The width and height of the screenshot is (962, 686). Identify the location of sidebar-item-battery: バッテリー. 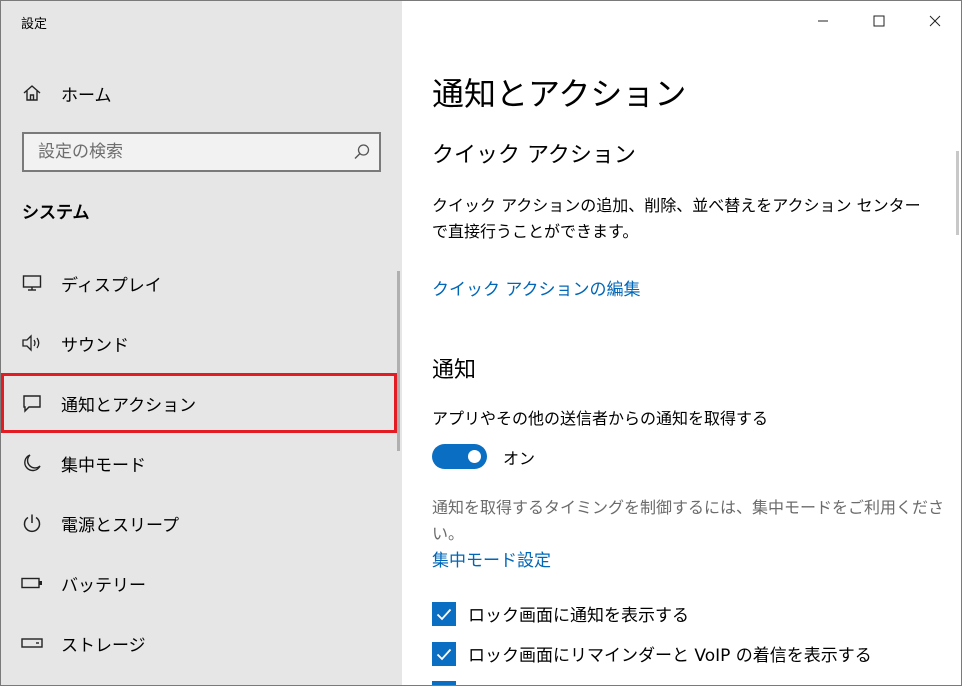
(199, 583).